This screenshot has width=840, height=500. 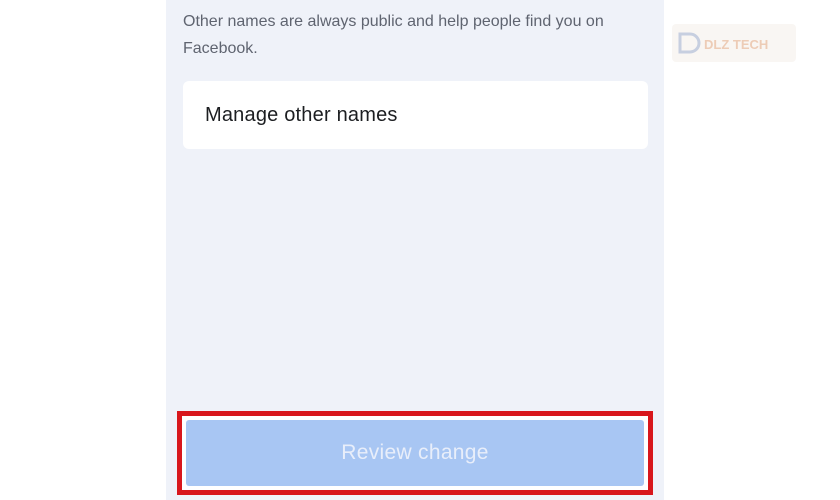 I want to click on highlight-frame: Review change, so click(x=415, y=453).